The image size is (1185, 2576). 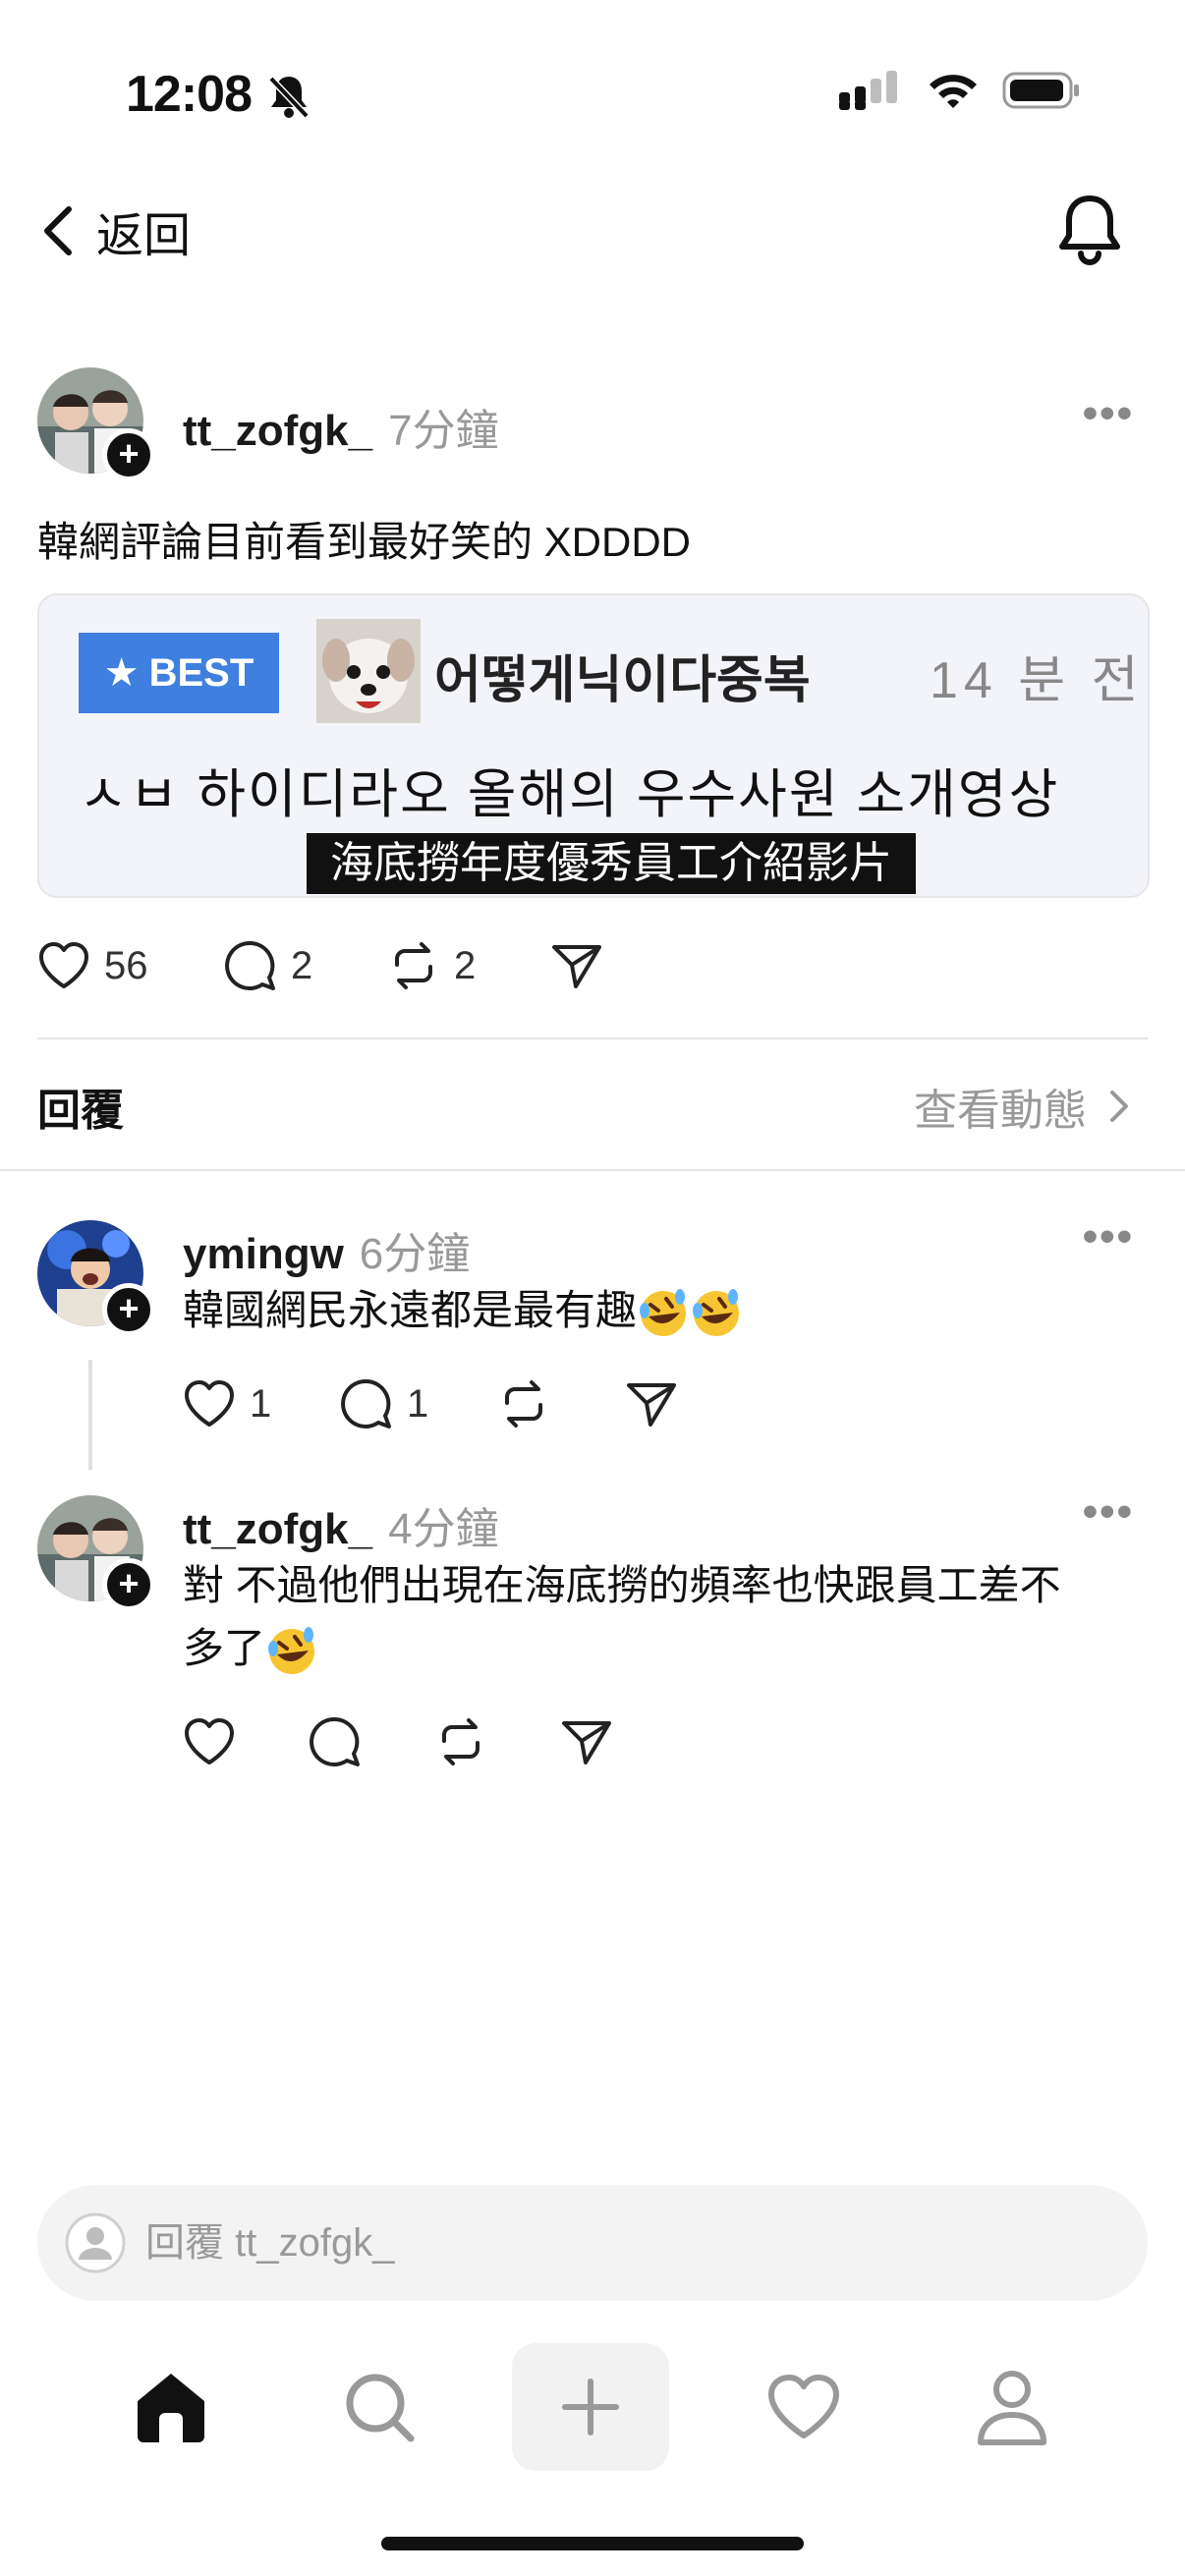 I want to click on tab-search, so click(x=380, y=2407).